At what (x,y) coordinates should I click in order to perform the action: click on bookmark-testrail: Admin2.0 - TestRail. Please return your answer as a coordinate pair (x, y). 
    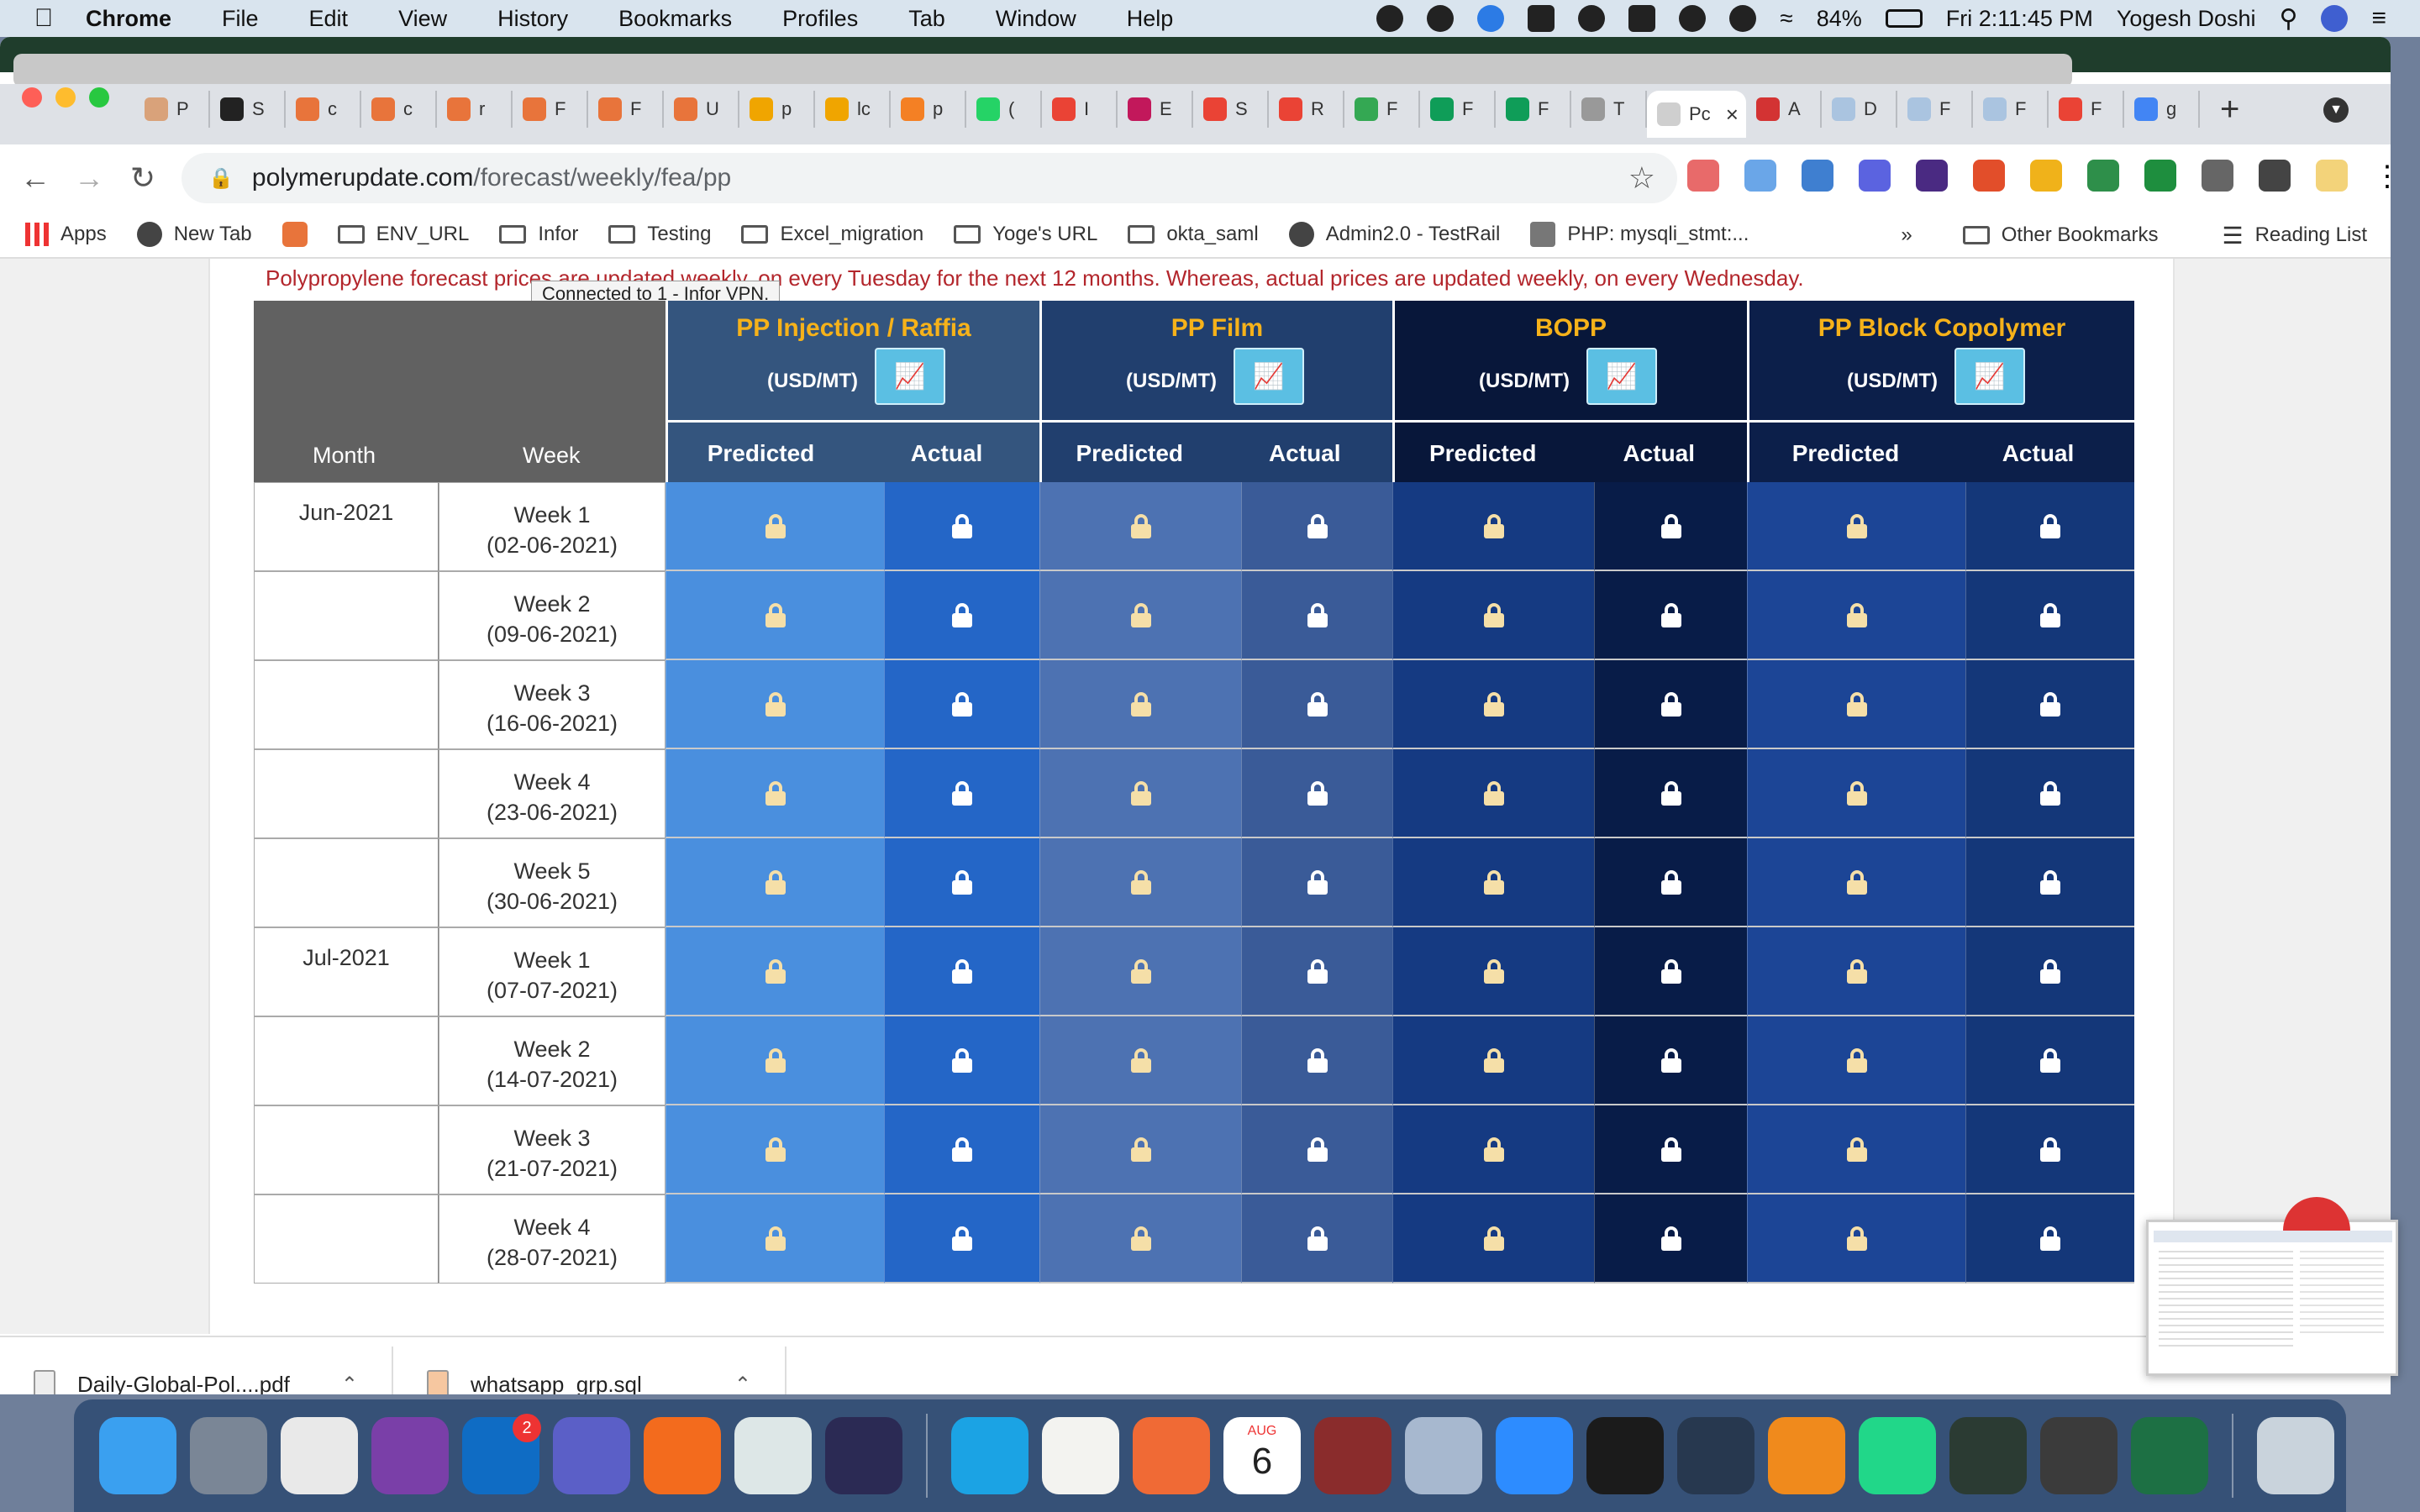
    Looking at the image, I should click on (1394, 234).